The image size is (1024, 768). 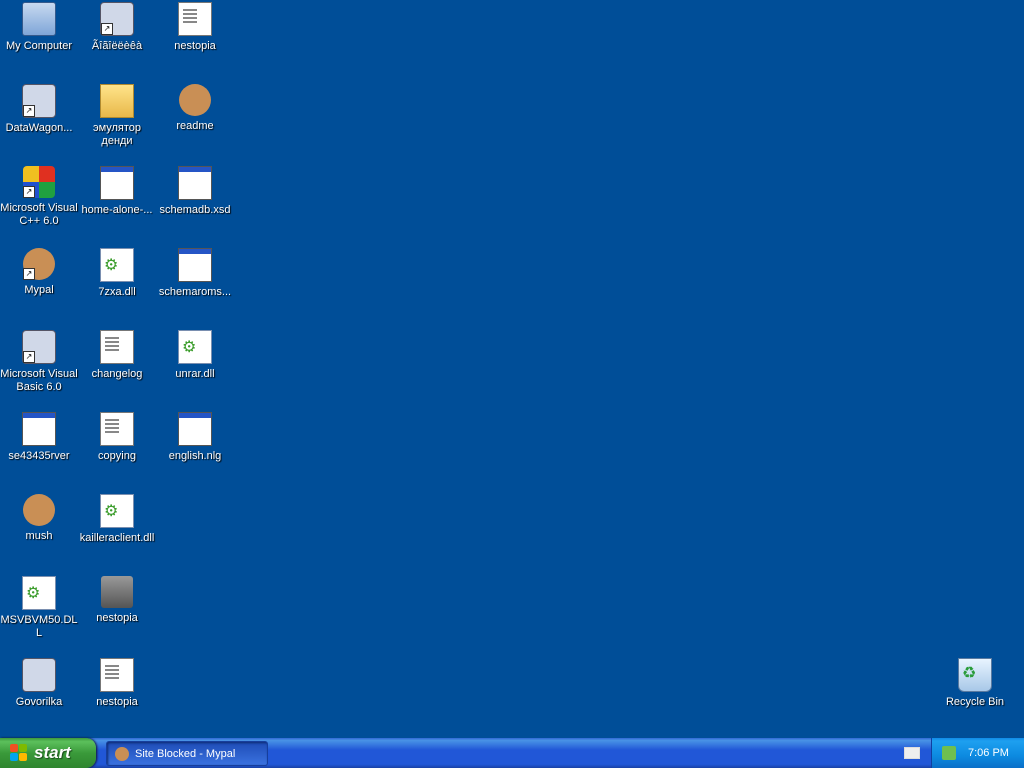 What do you see at coordinates (117, 101) in the screenshot?
I see `zip-folder-icon` at bounding box center [117, 101].